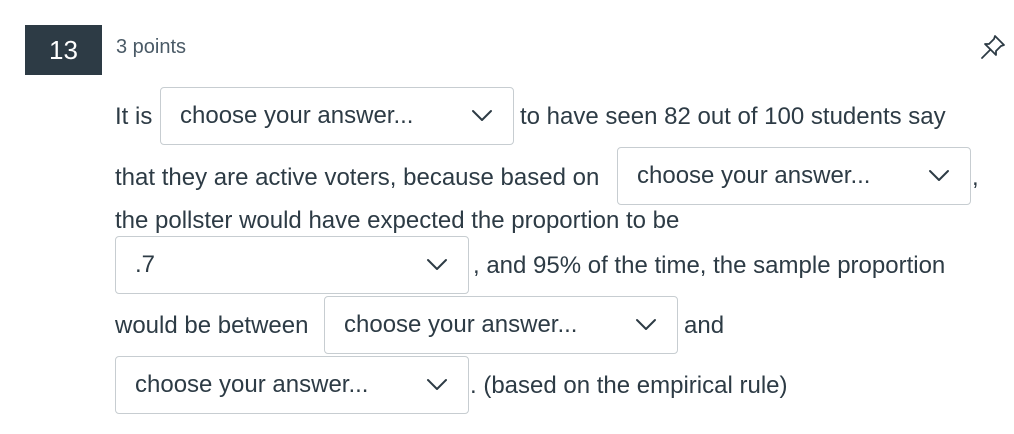  Describe the element at coordinates (134, 116) in the screenshot. I see `question-text-segment: It is` at that location.